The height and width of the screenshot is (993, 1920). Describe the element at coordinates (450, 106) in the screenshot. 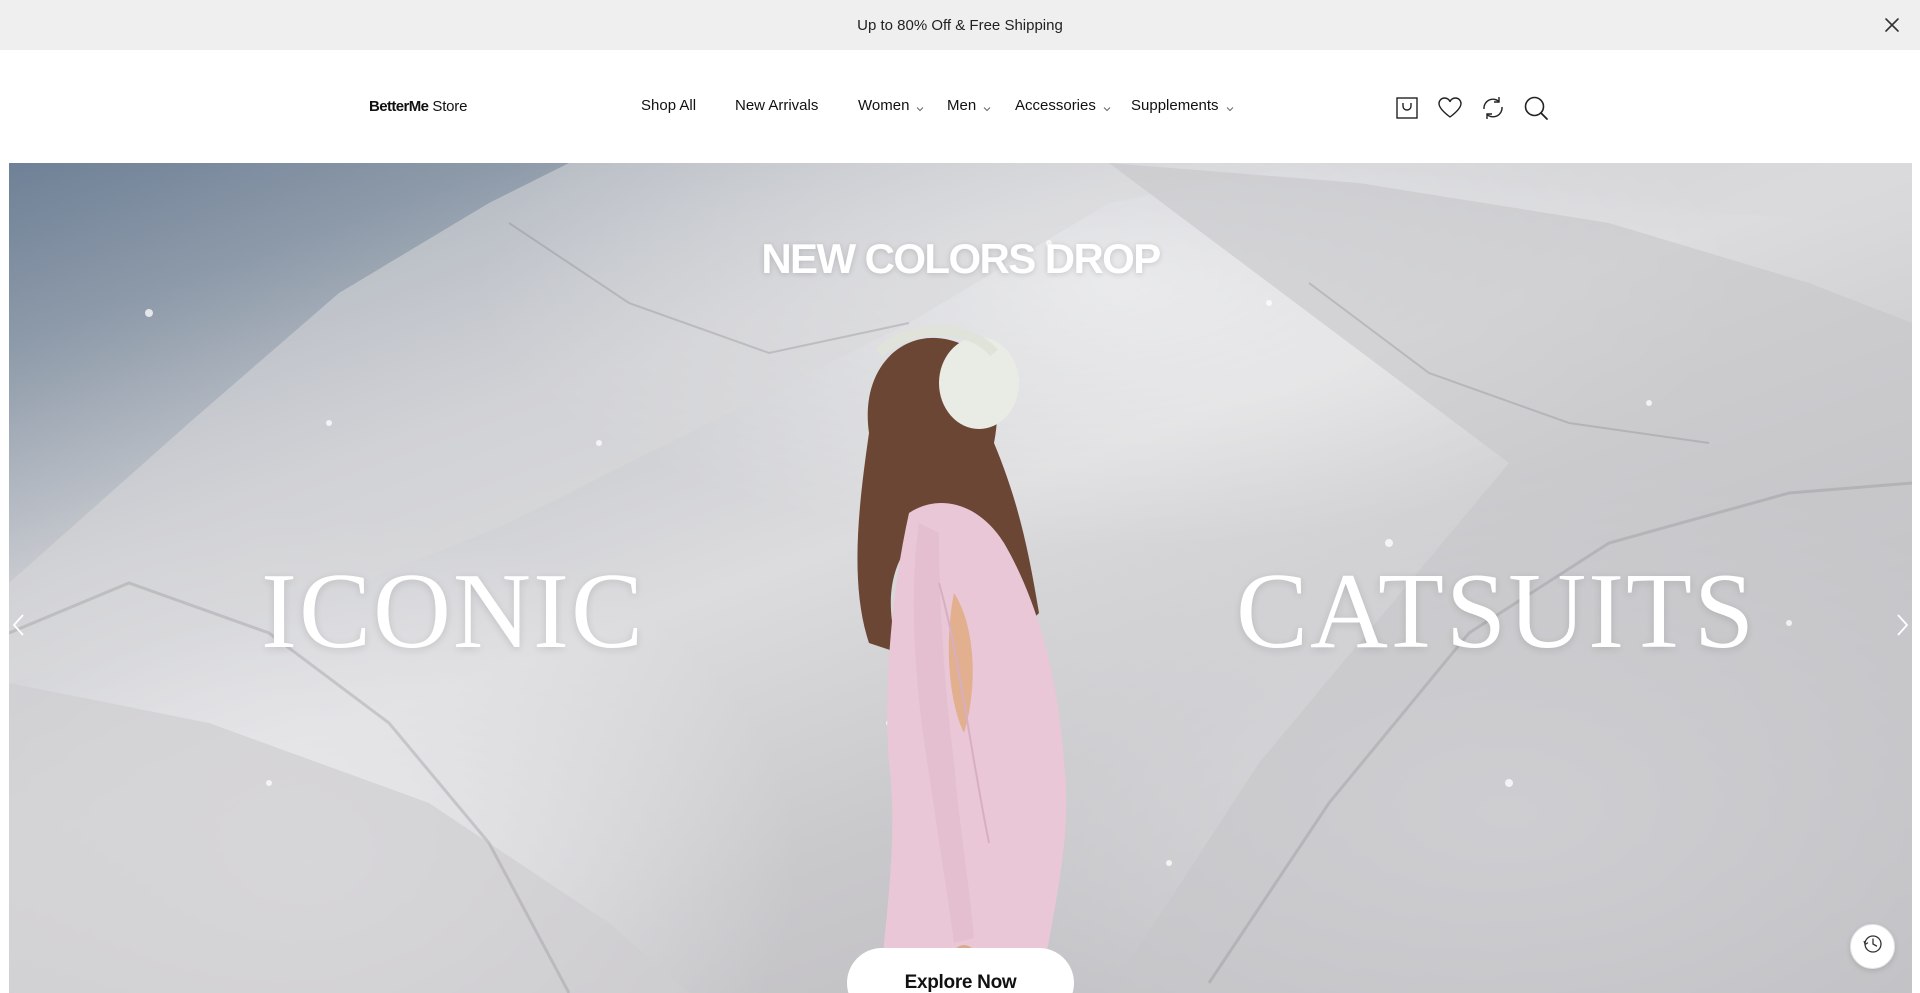

I see `logo-sub: Store` at that location.